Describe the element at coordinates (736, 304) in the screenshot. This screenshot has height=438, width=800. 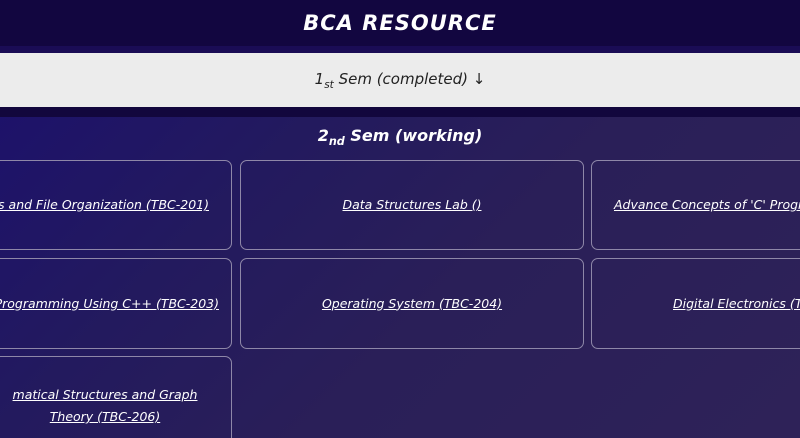
I see `course-link: Digital Electronics (T` at that location.